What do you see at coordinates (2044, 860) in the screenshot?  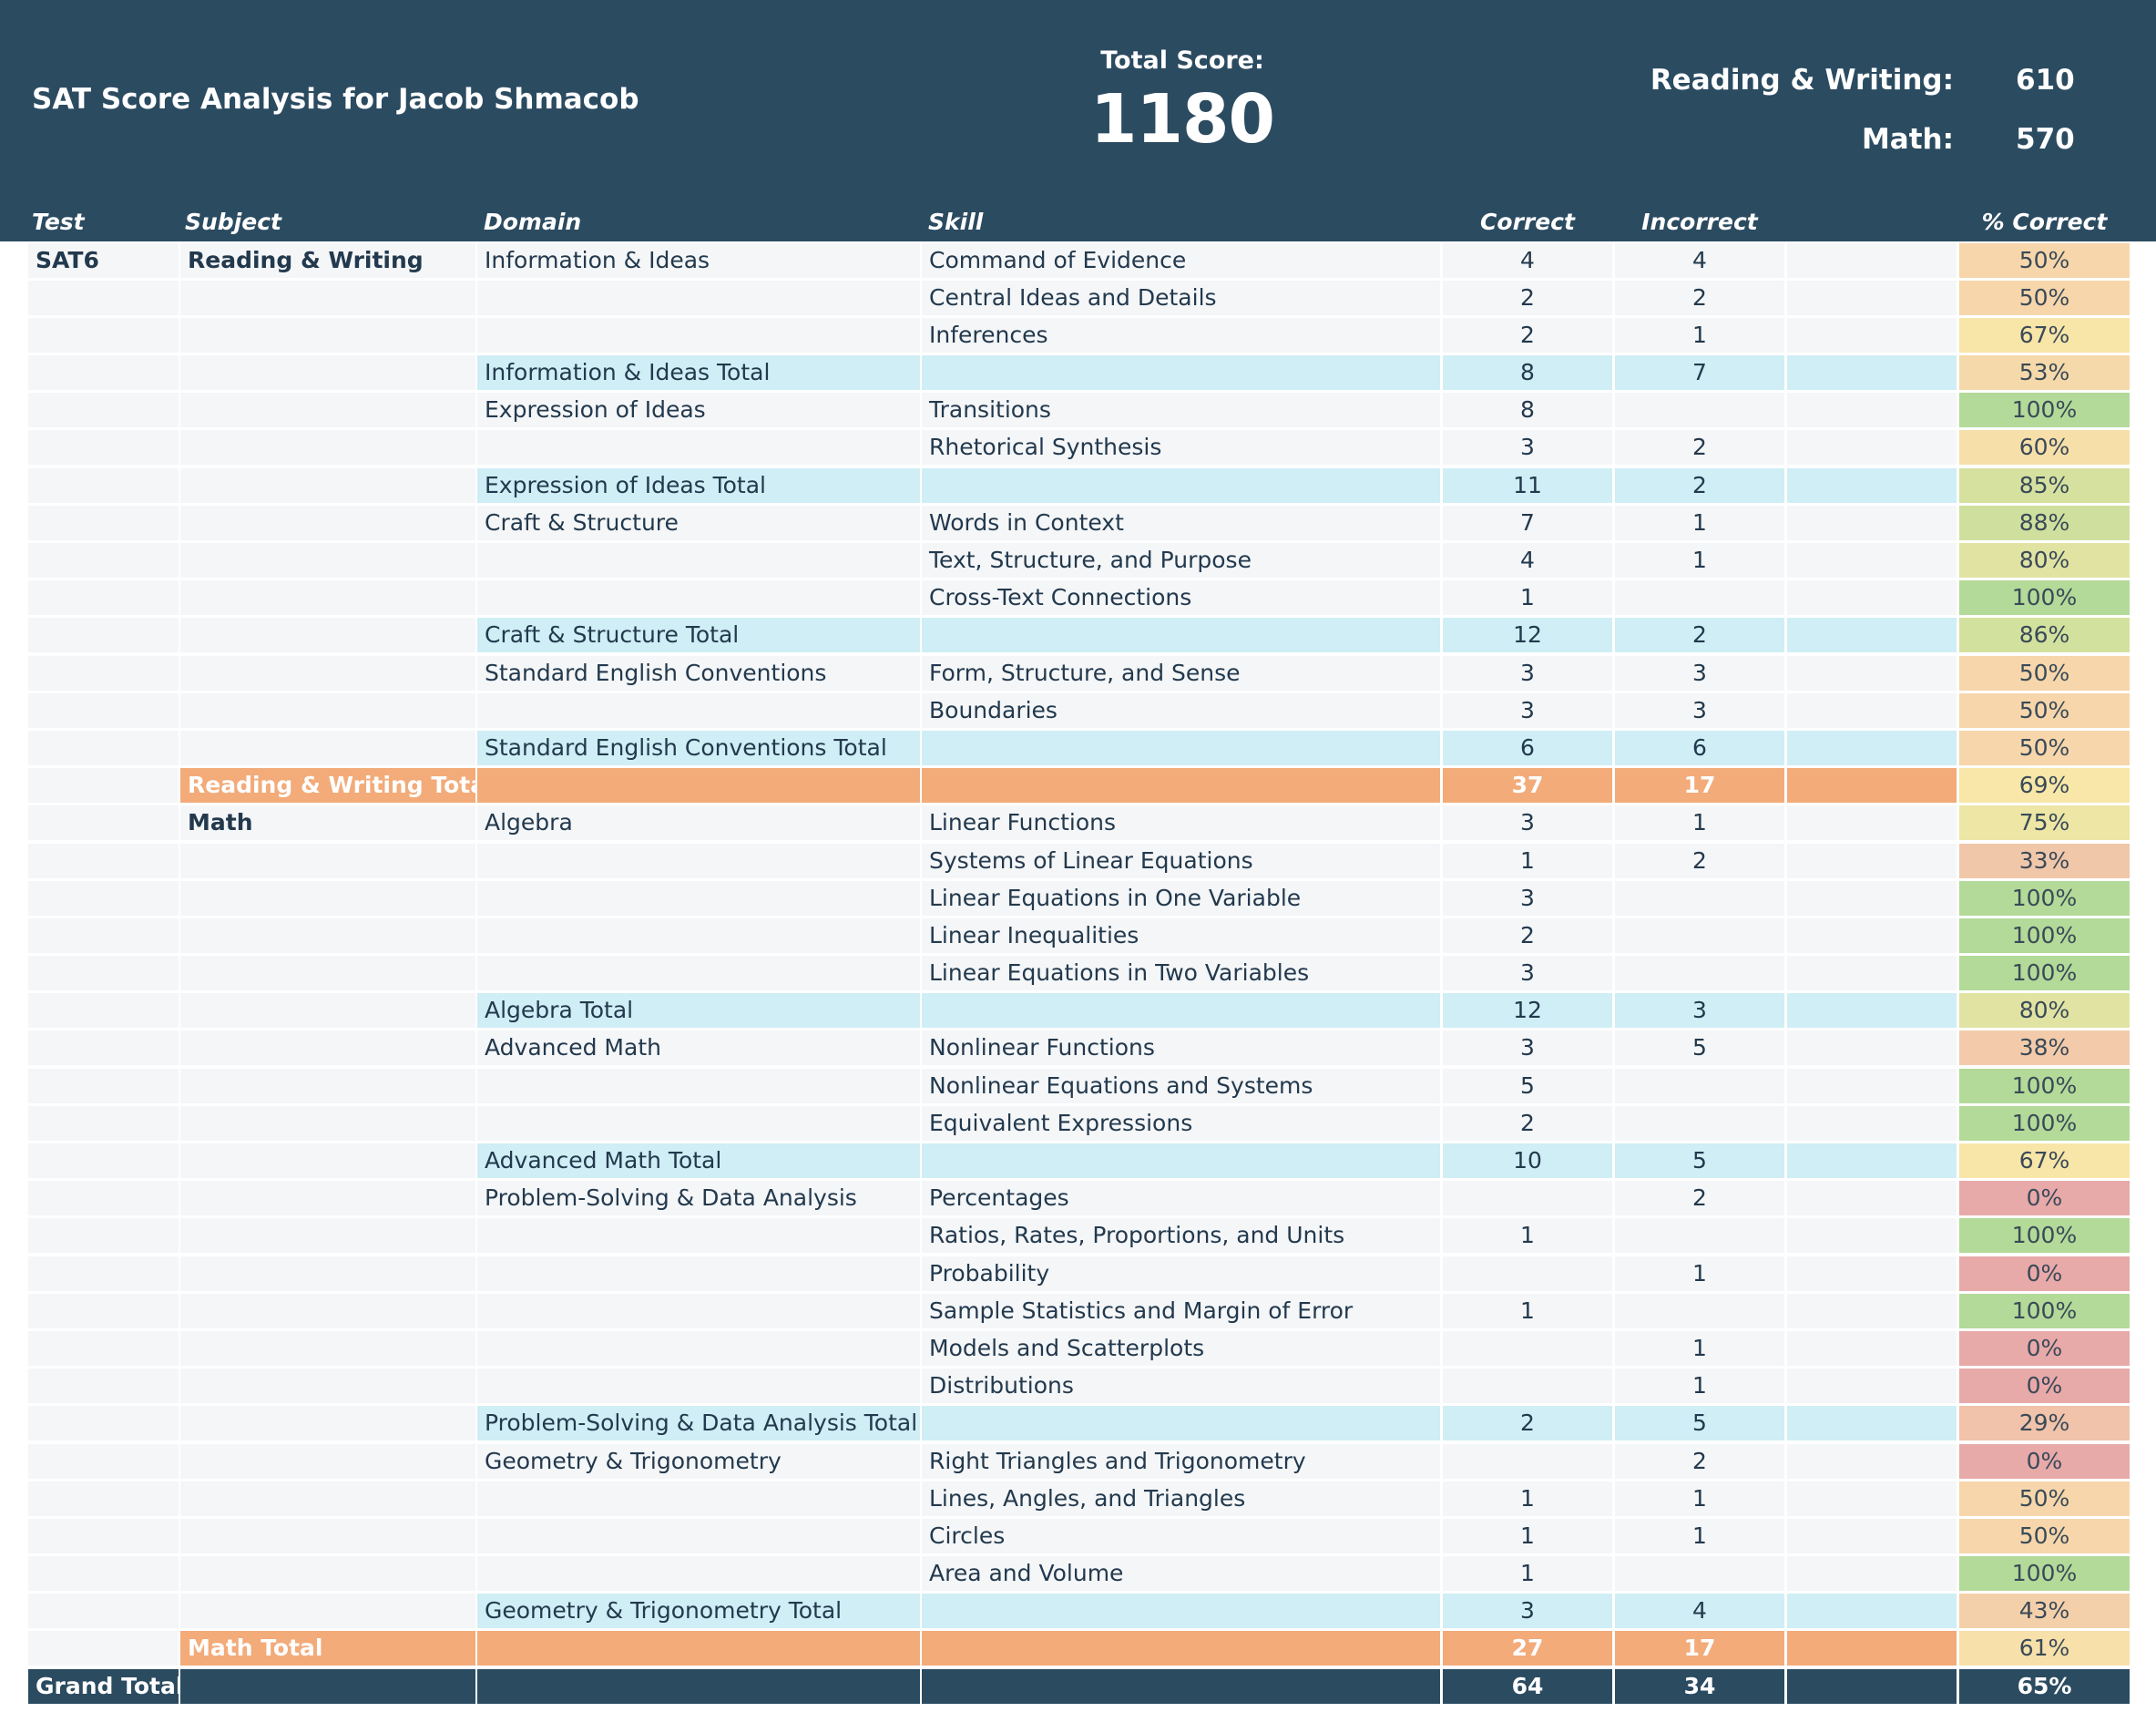 I see `cell-pct-correct: 33%` at bounding box center [2044, 860].